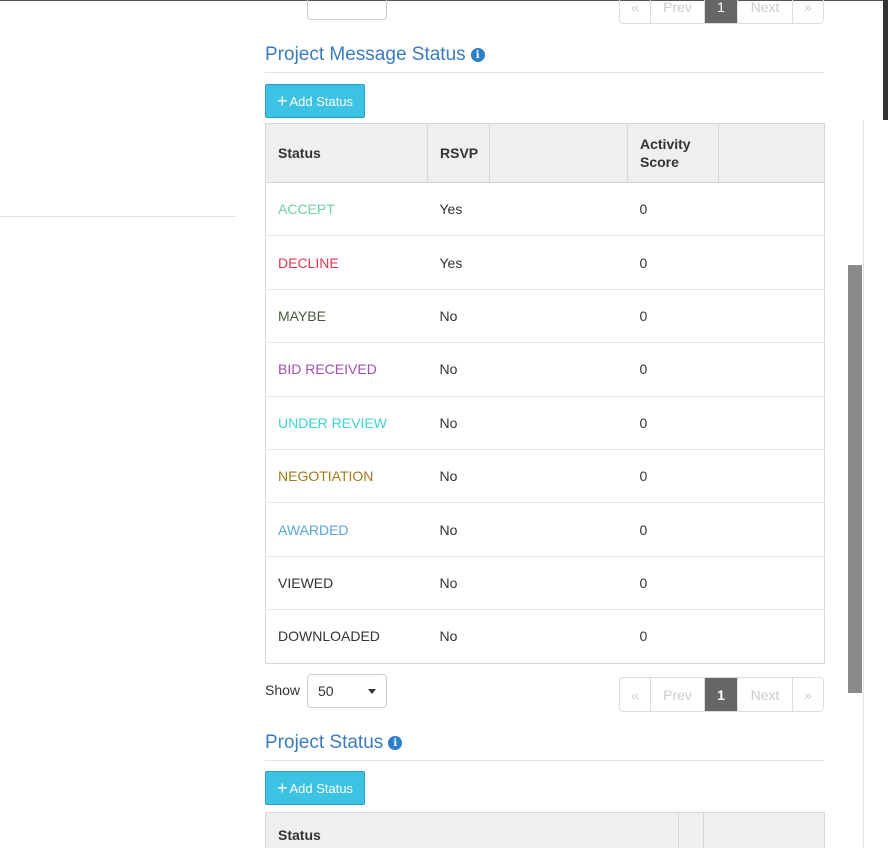 This screenshot has width=888, height=848. Describe the element at coordinates (324, 742) in the screenshot. I see `project-status-title: Project Status` at that location.